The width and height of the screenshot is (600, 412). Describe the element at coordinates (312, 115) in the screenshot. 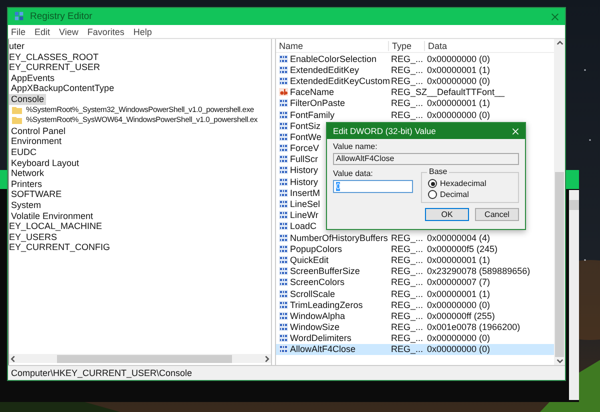

I see `table-cell: FontFamily` at that location.